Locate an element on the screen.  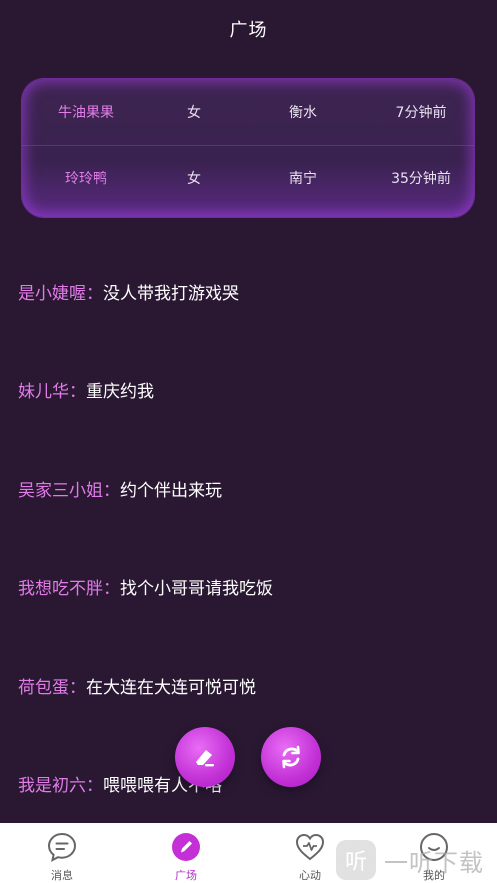
post-item: 妹儿华：重庆约我 is located at coordinates (86, 389).